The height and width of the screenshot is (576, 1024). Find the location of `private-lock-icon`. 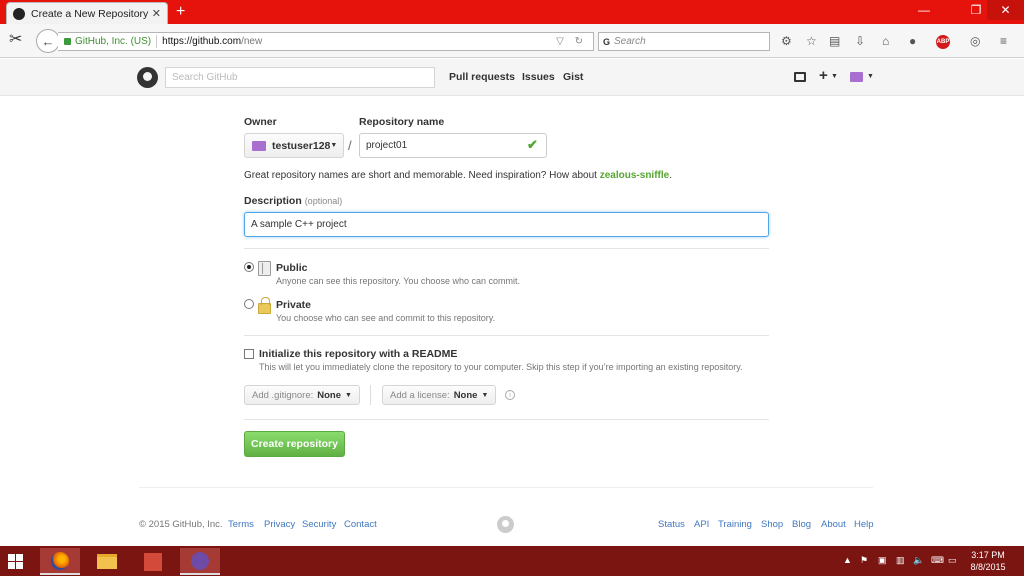

private-lock-icon is located at coordinates (264, 305).